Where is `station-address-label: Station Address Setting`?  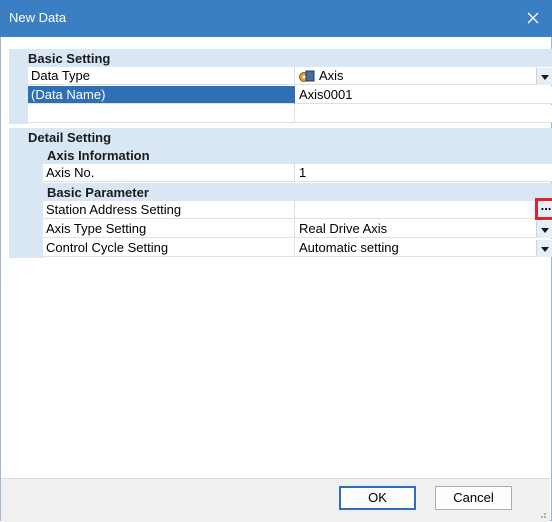
station-address-label: Station Address Setting is located at coordinates (169, 210).